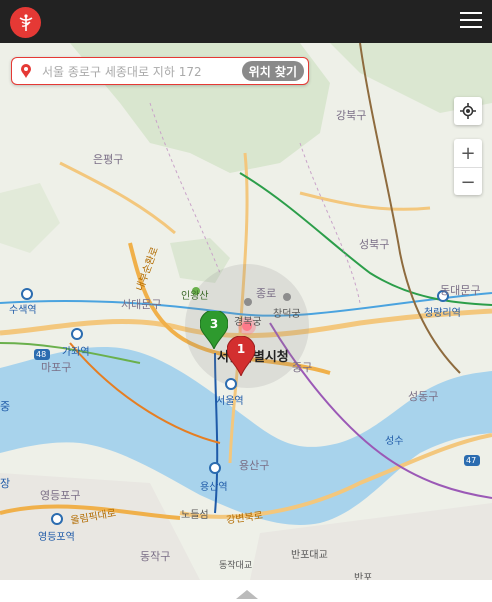  Describe the element at coordinates (244, 518) in the screenshot. I see `label-gangbyeon-road: 강변북로` at that location.